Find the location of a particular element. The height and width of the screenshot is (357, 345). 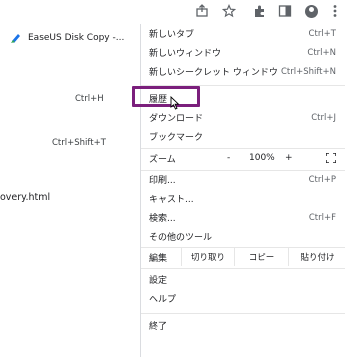

easeus-logo-icon is located at coordinates (15, 38).